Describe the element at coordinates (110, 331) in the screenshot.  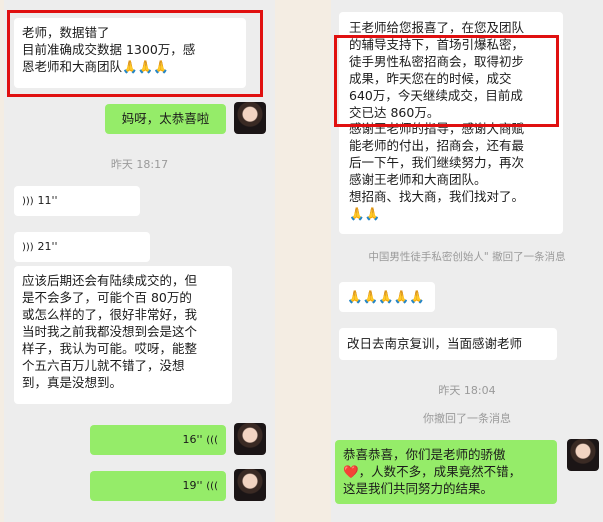
I see `message-line: 当时我之前我都没想到会是这个` at that location.